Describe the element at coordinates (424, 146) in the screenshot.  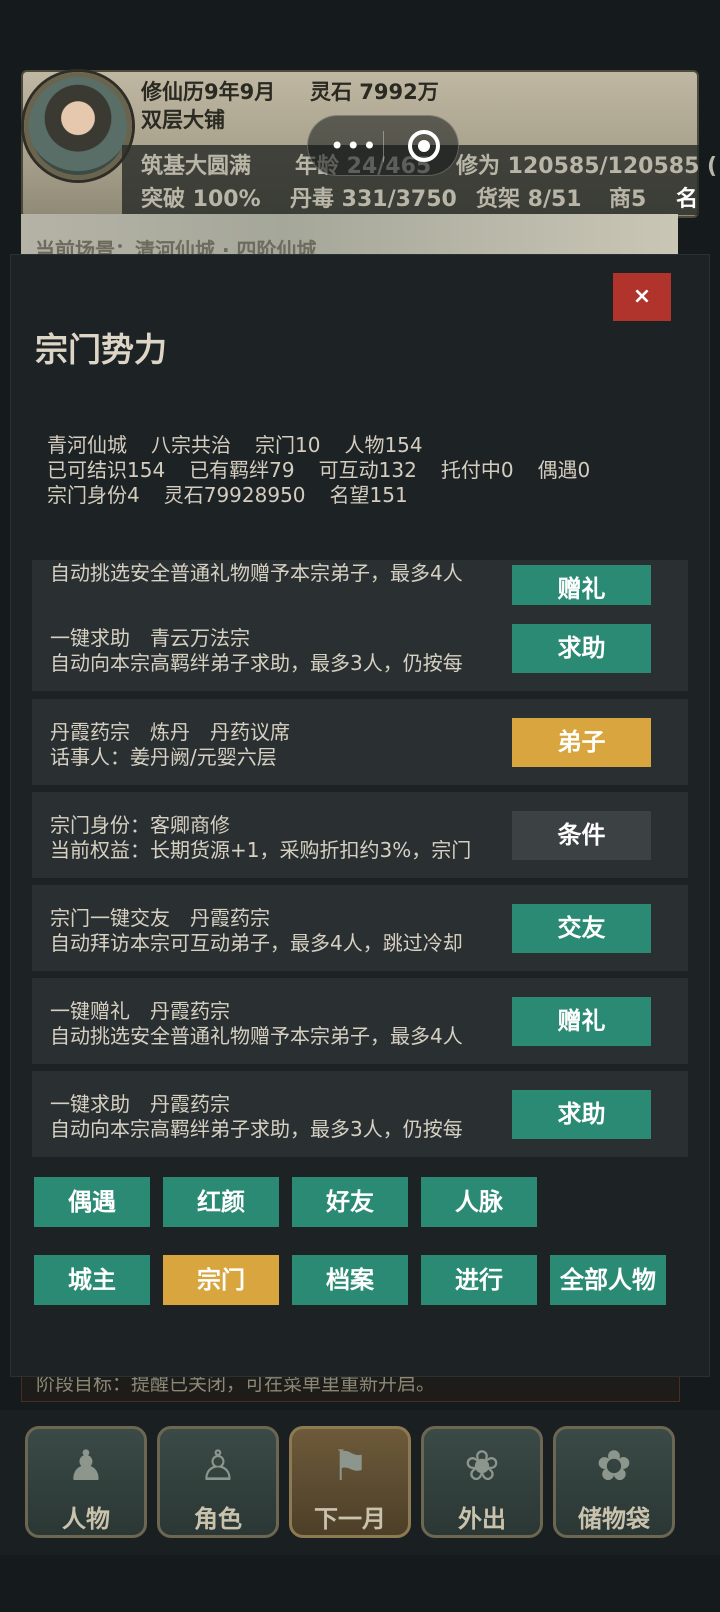
I see `close-miniprogram-icon` at that location.